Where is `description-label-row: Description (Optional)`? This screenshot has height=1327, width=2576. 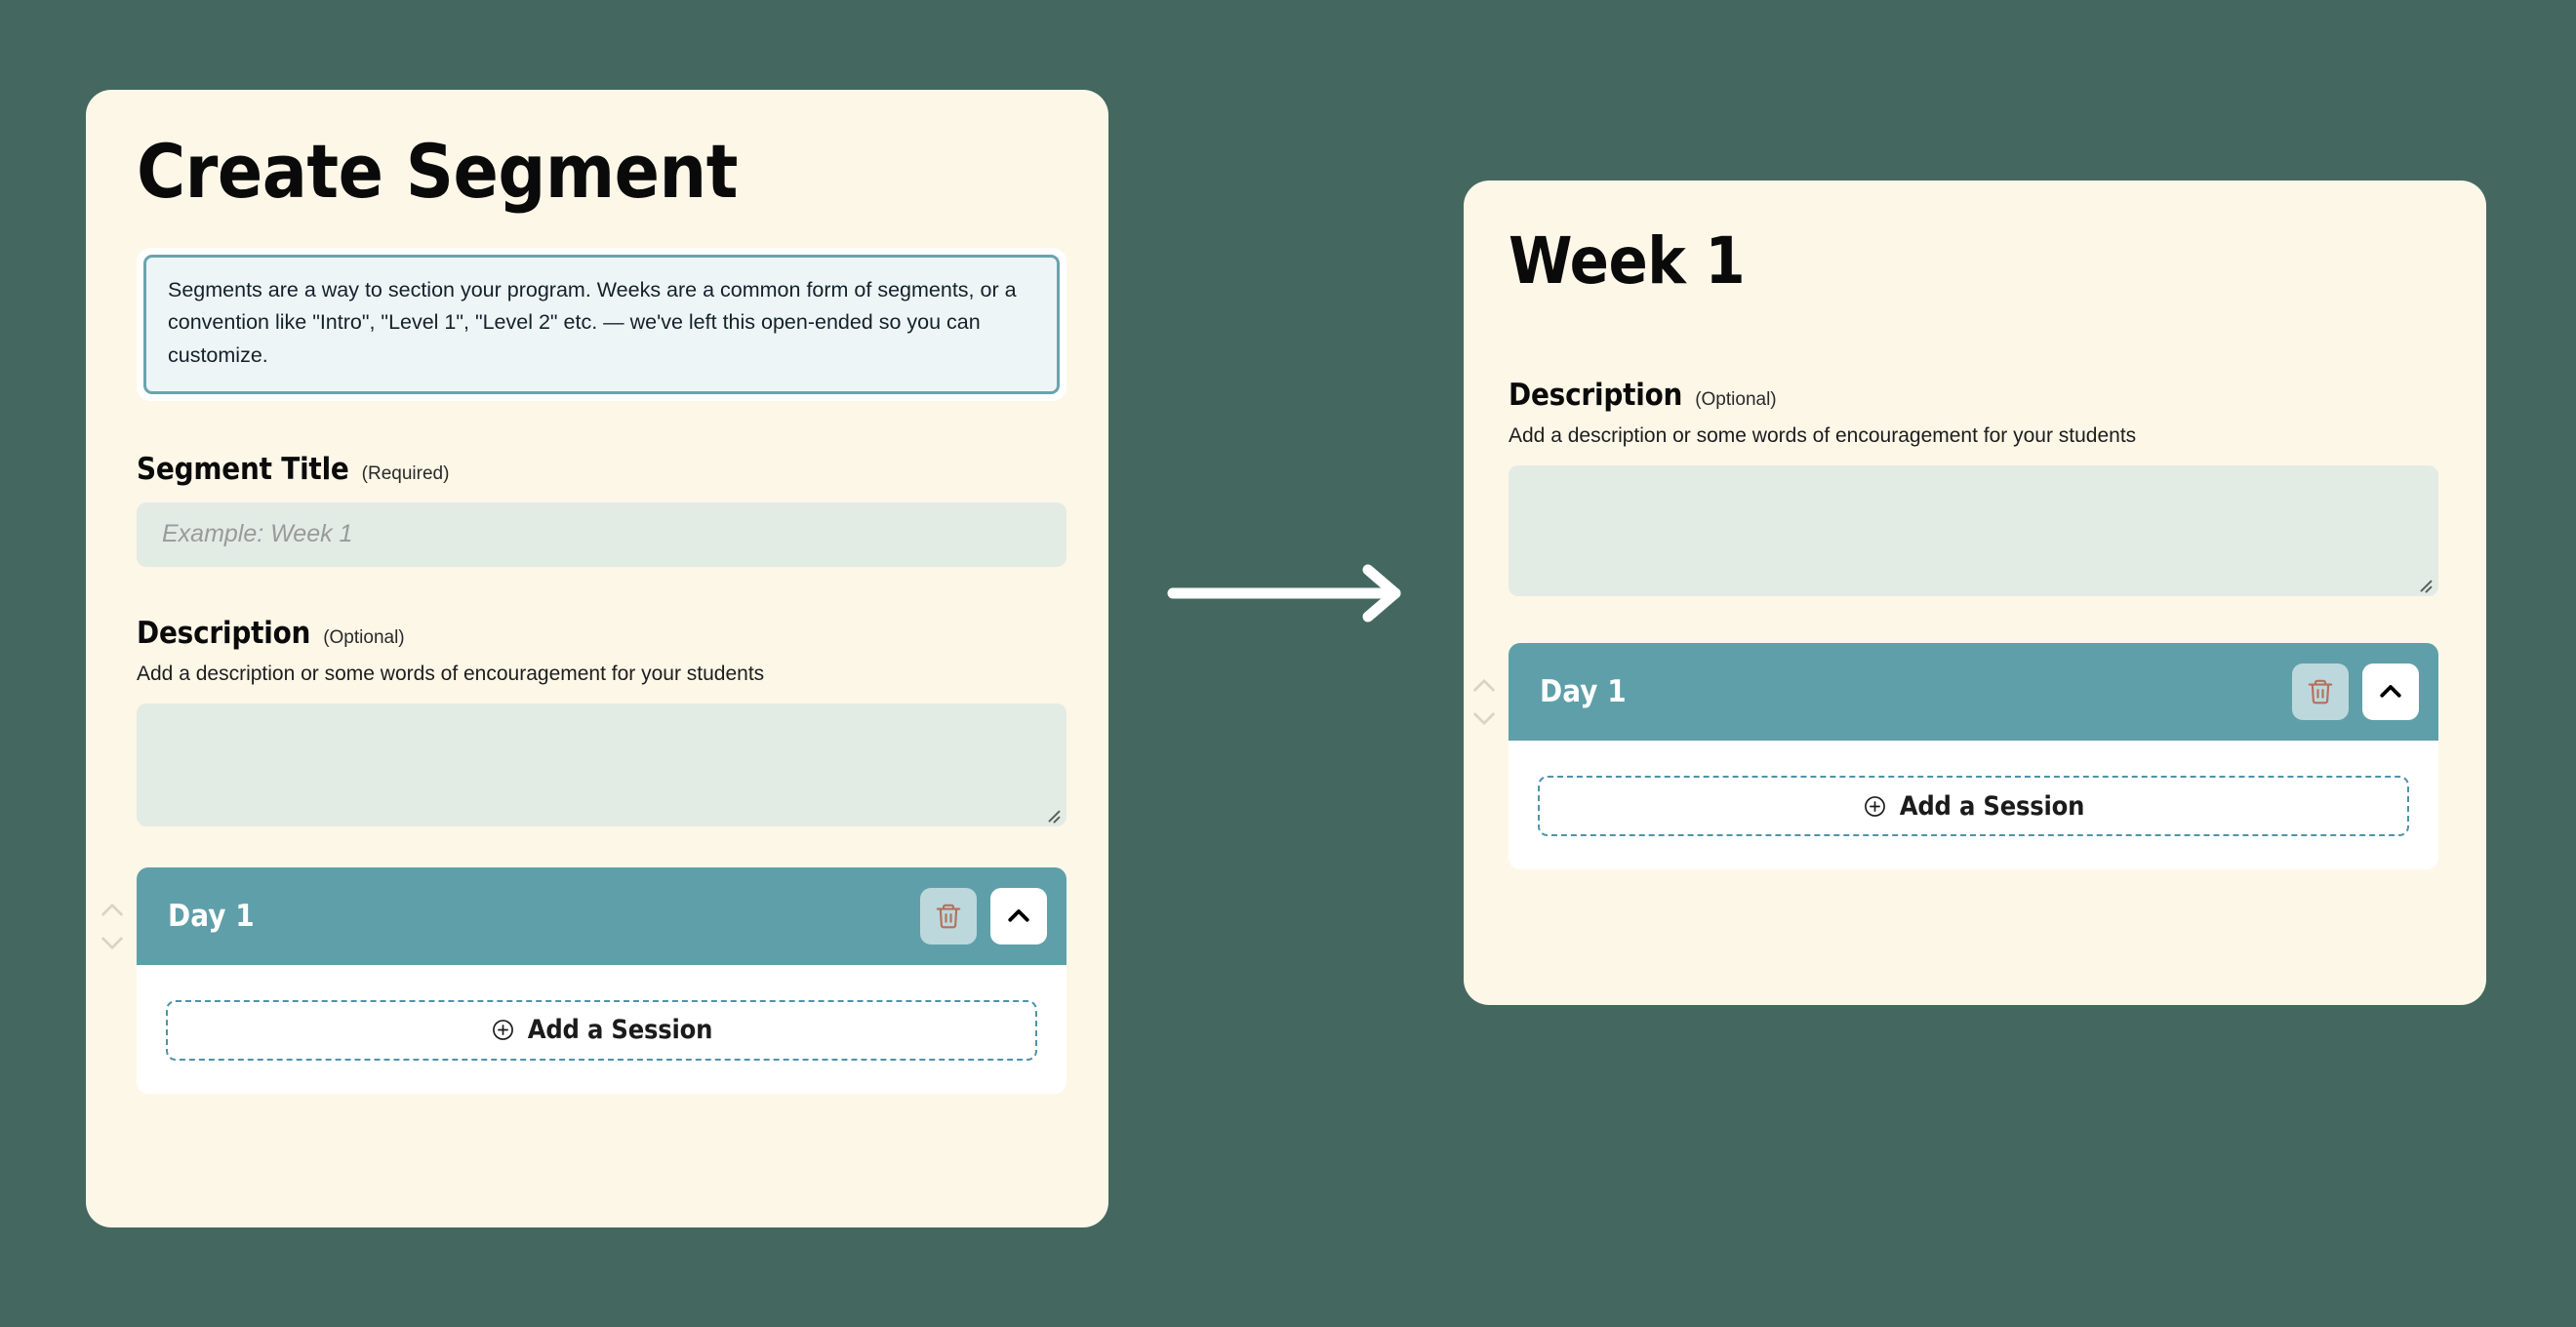
description-label-row: Description (Optional) is located at coordinates (603, 633).